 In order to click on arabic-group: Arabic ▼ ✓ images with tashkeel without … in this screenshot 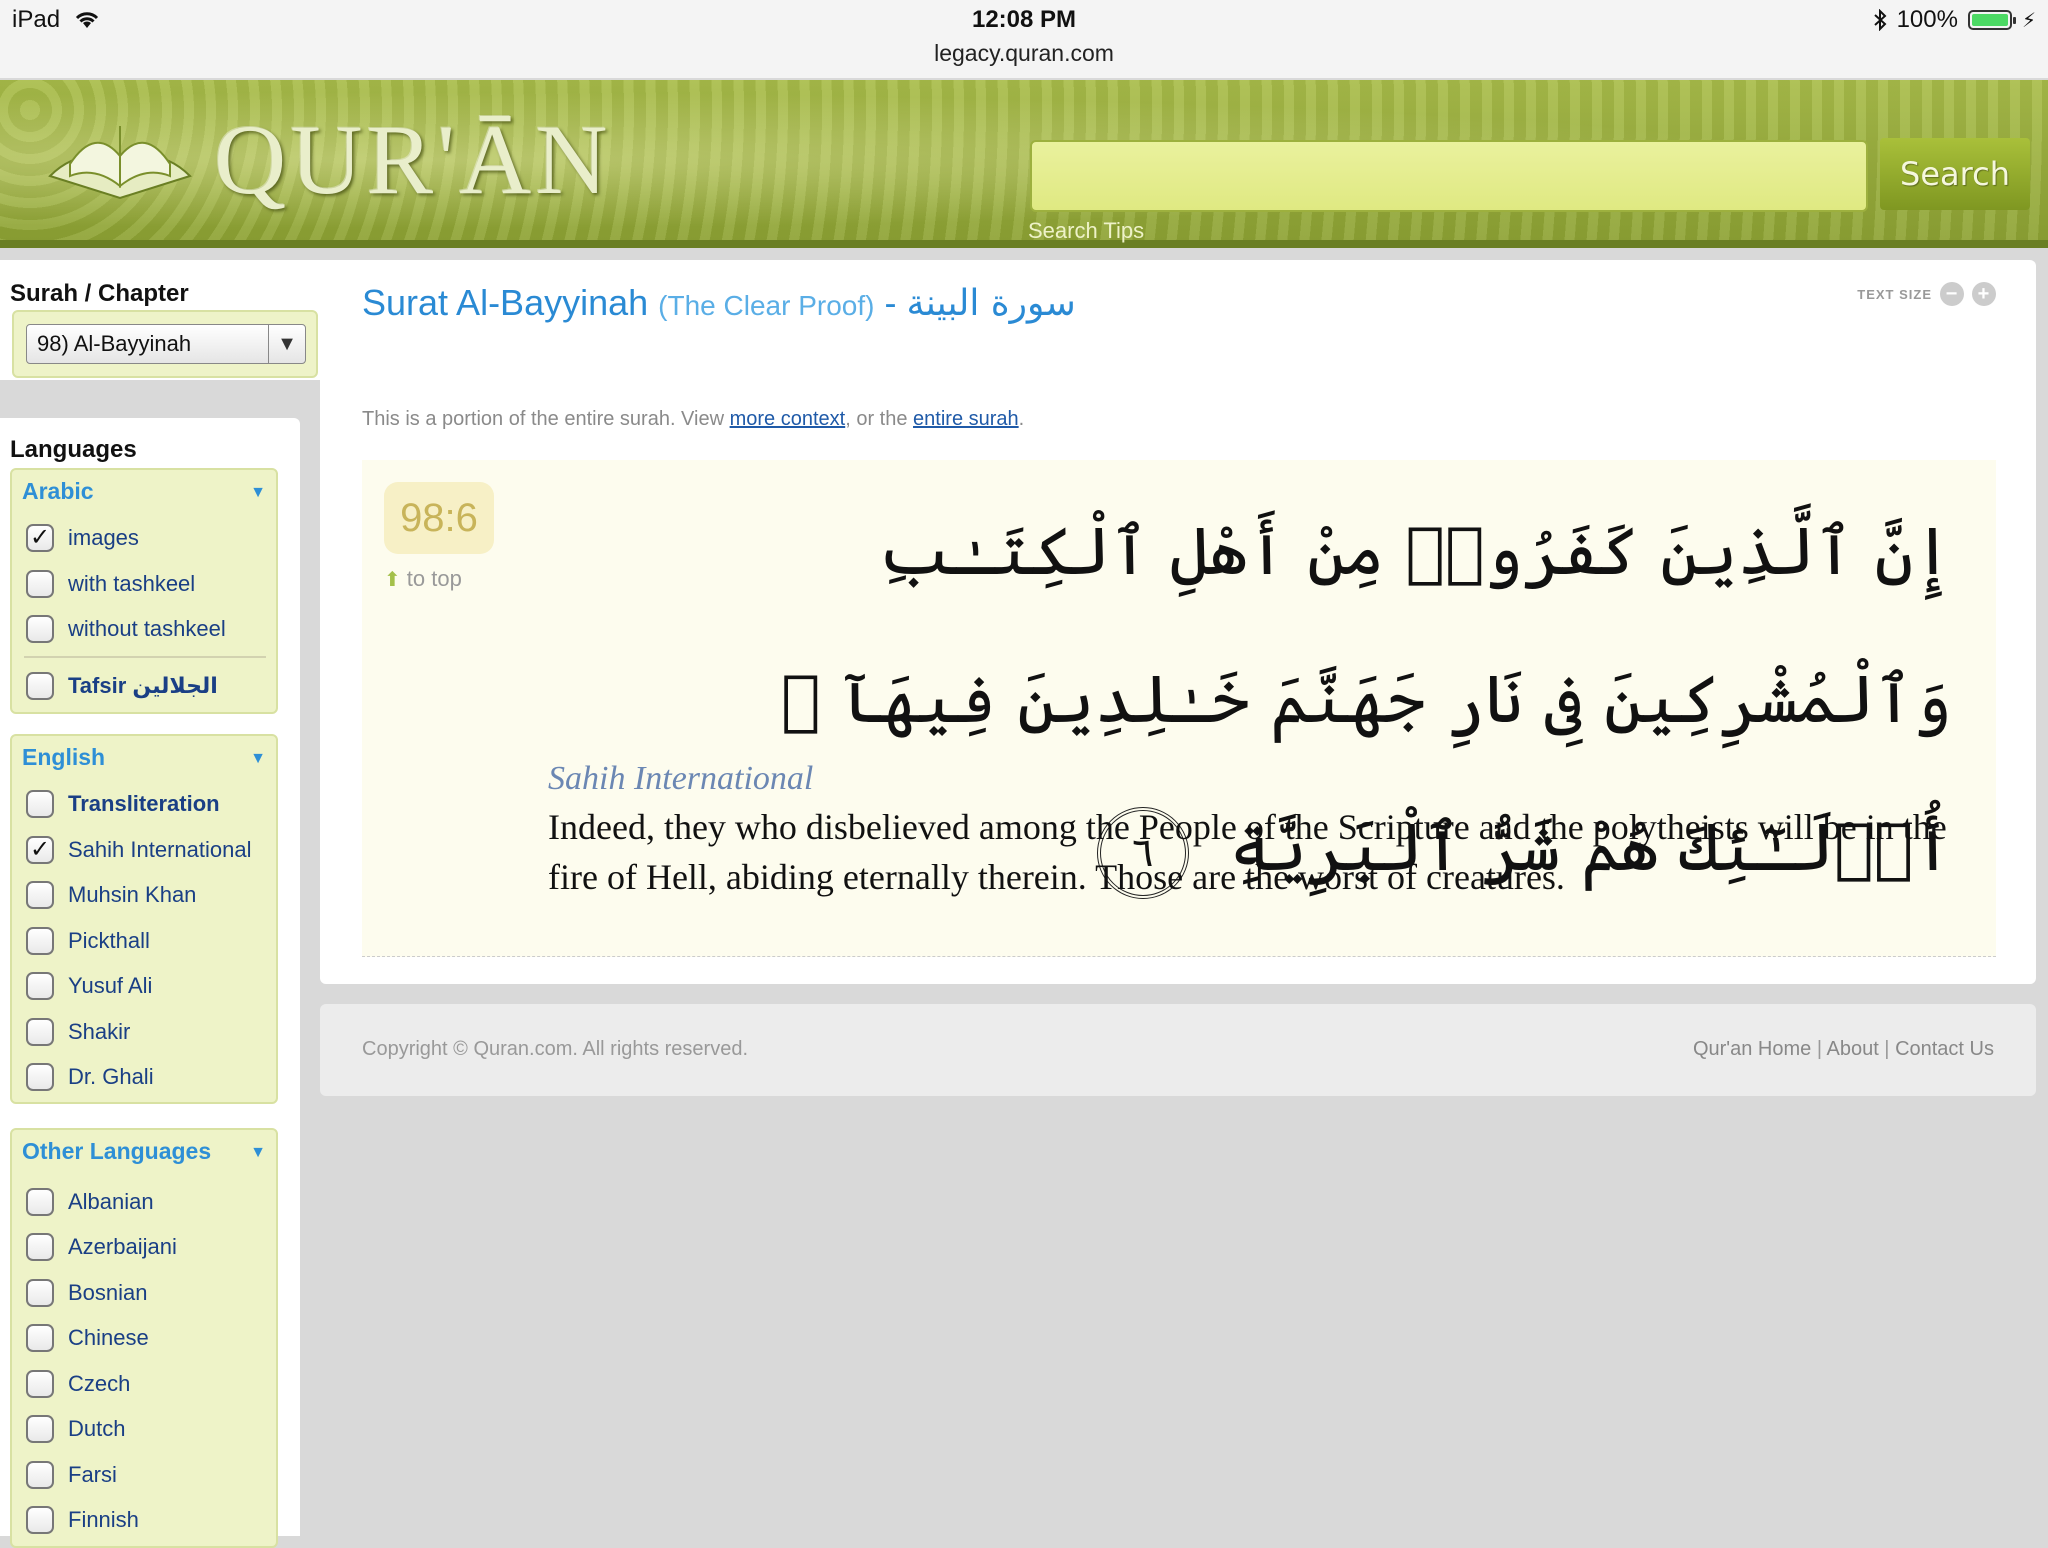, I will do `click(144, 591)`.